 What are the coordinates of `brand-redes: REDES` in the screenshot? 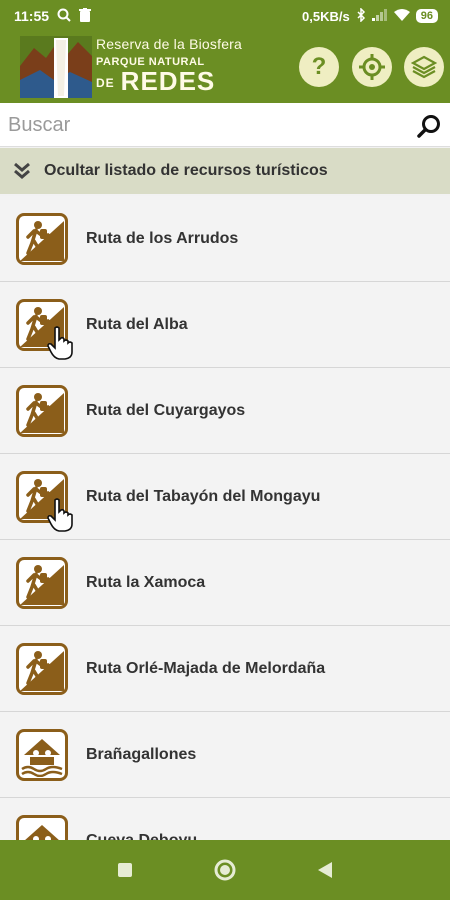 It's located at (168, 81).